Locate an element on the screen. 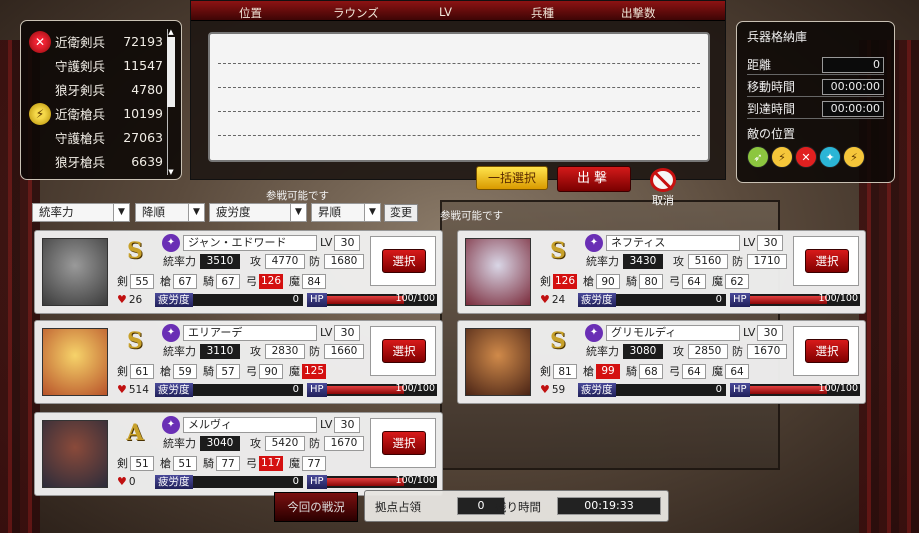 This screenshot has height=533, width=919. level-field: LV 30 is located at coordinates (763, 243).